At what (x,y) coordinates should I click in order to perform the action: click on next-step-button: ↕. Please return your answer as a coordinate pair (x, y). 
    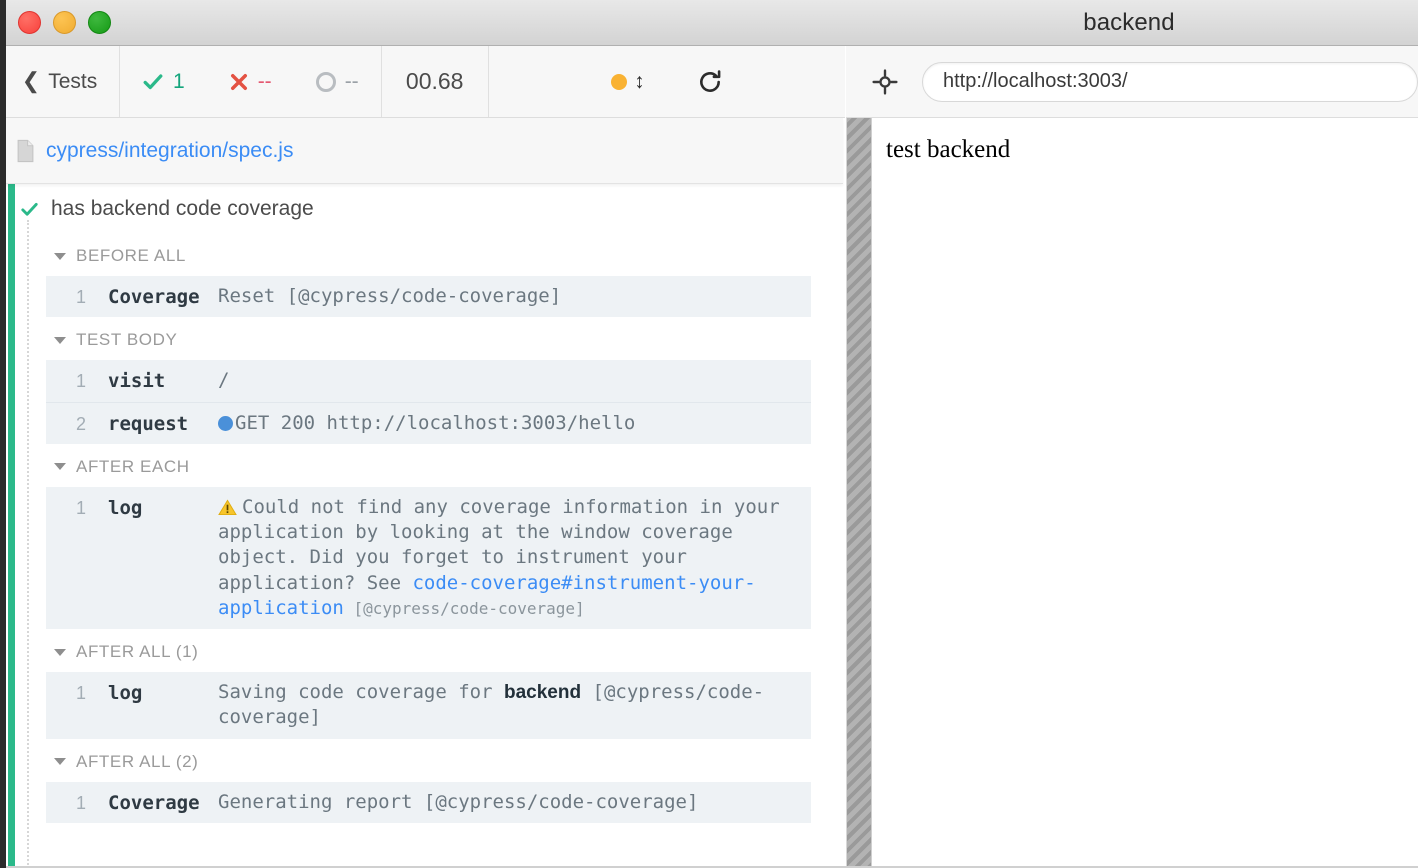
    Looking at the image, I should click on (628, 81).